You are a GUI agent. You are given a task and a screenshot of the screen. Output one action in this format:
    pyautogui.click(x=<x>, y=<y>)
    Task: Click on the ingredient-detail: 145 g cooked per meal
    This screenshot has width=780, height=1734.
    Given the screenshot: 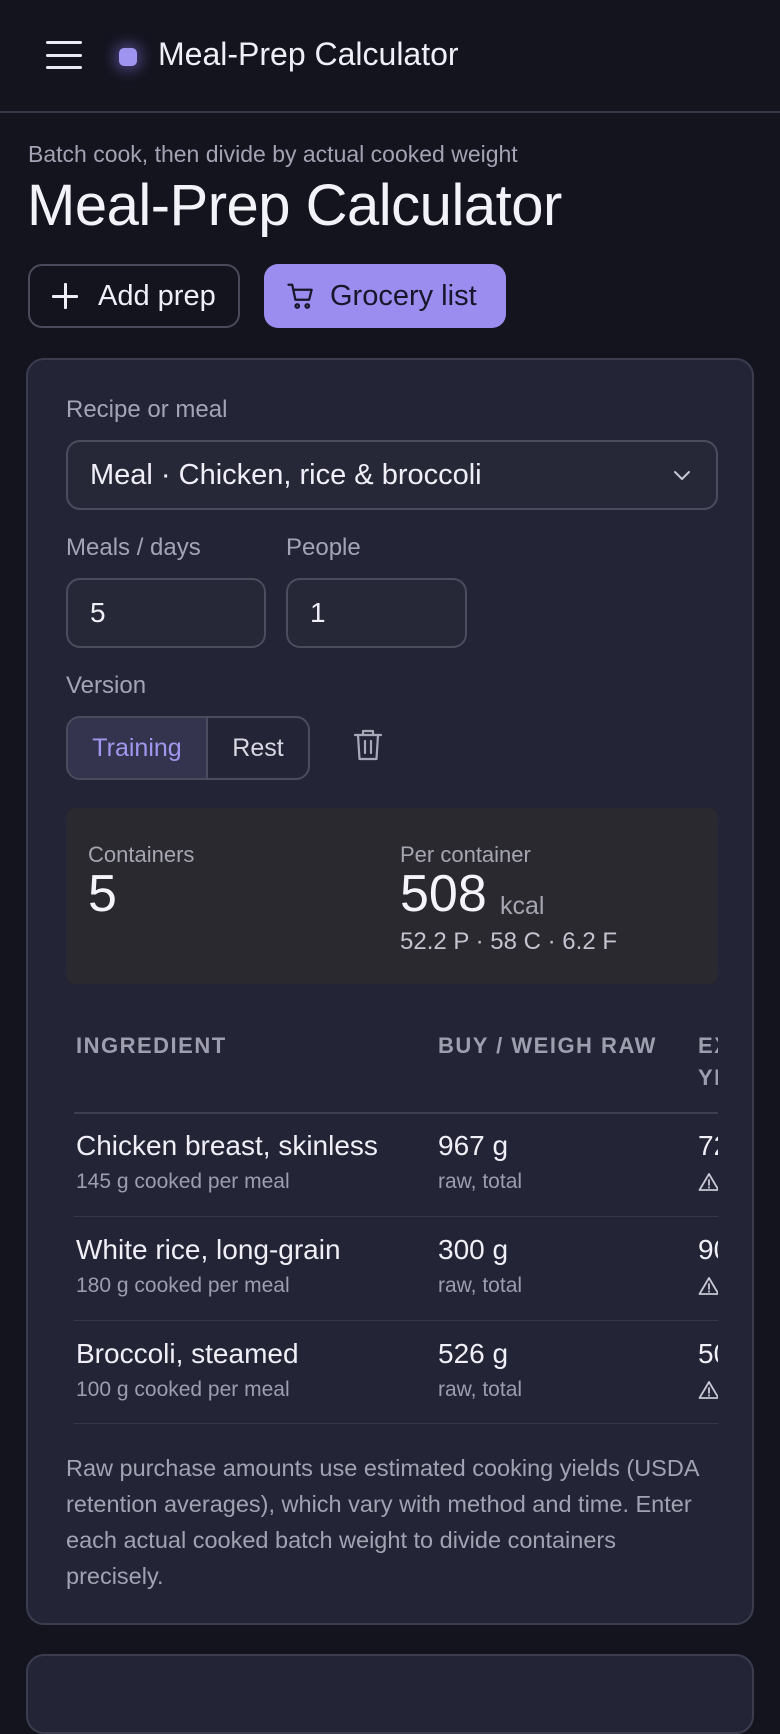 What is the action you would take?
    pyautogui.click(x=183, y=1181)
    